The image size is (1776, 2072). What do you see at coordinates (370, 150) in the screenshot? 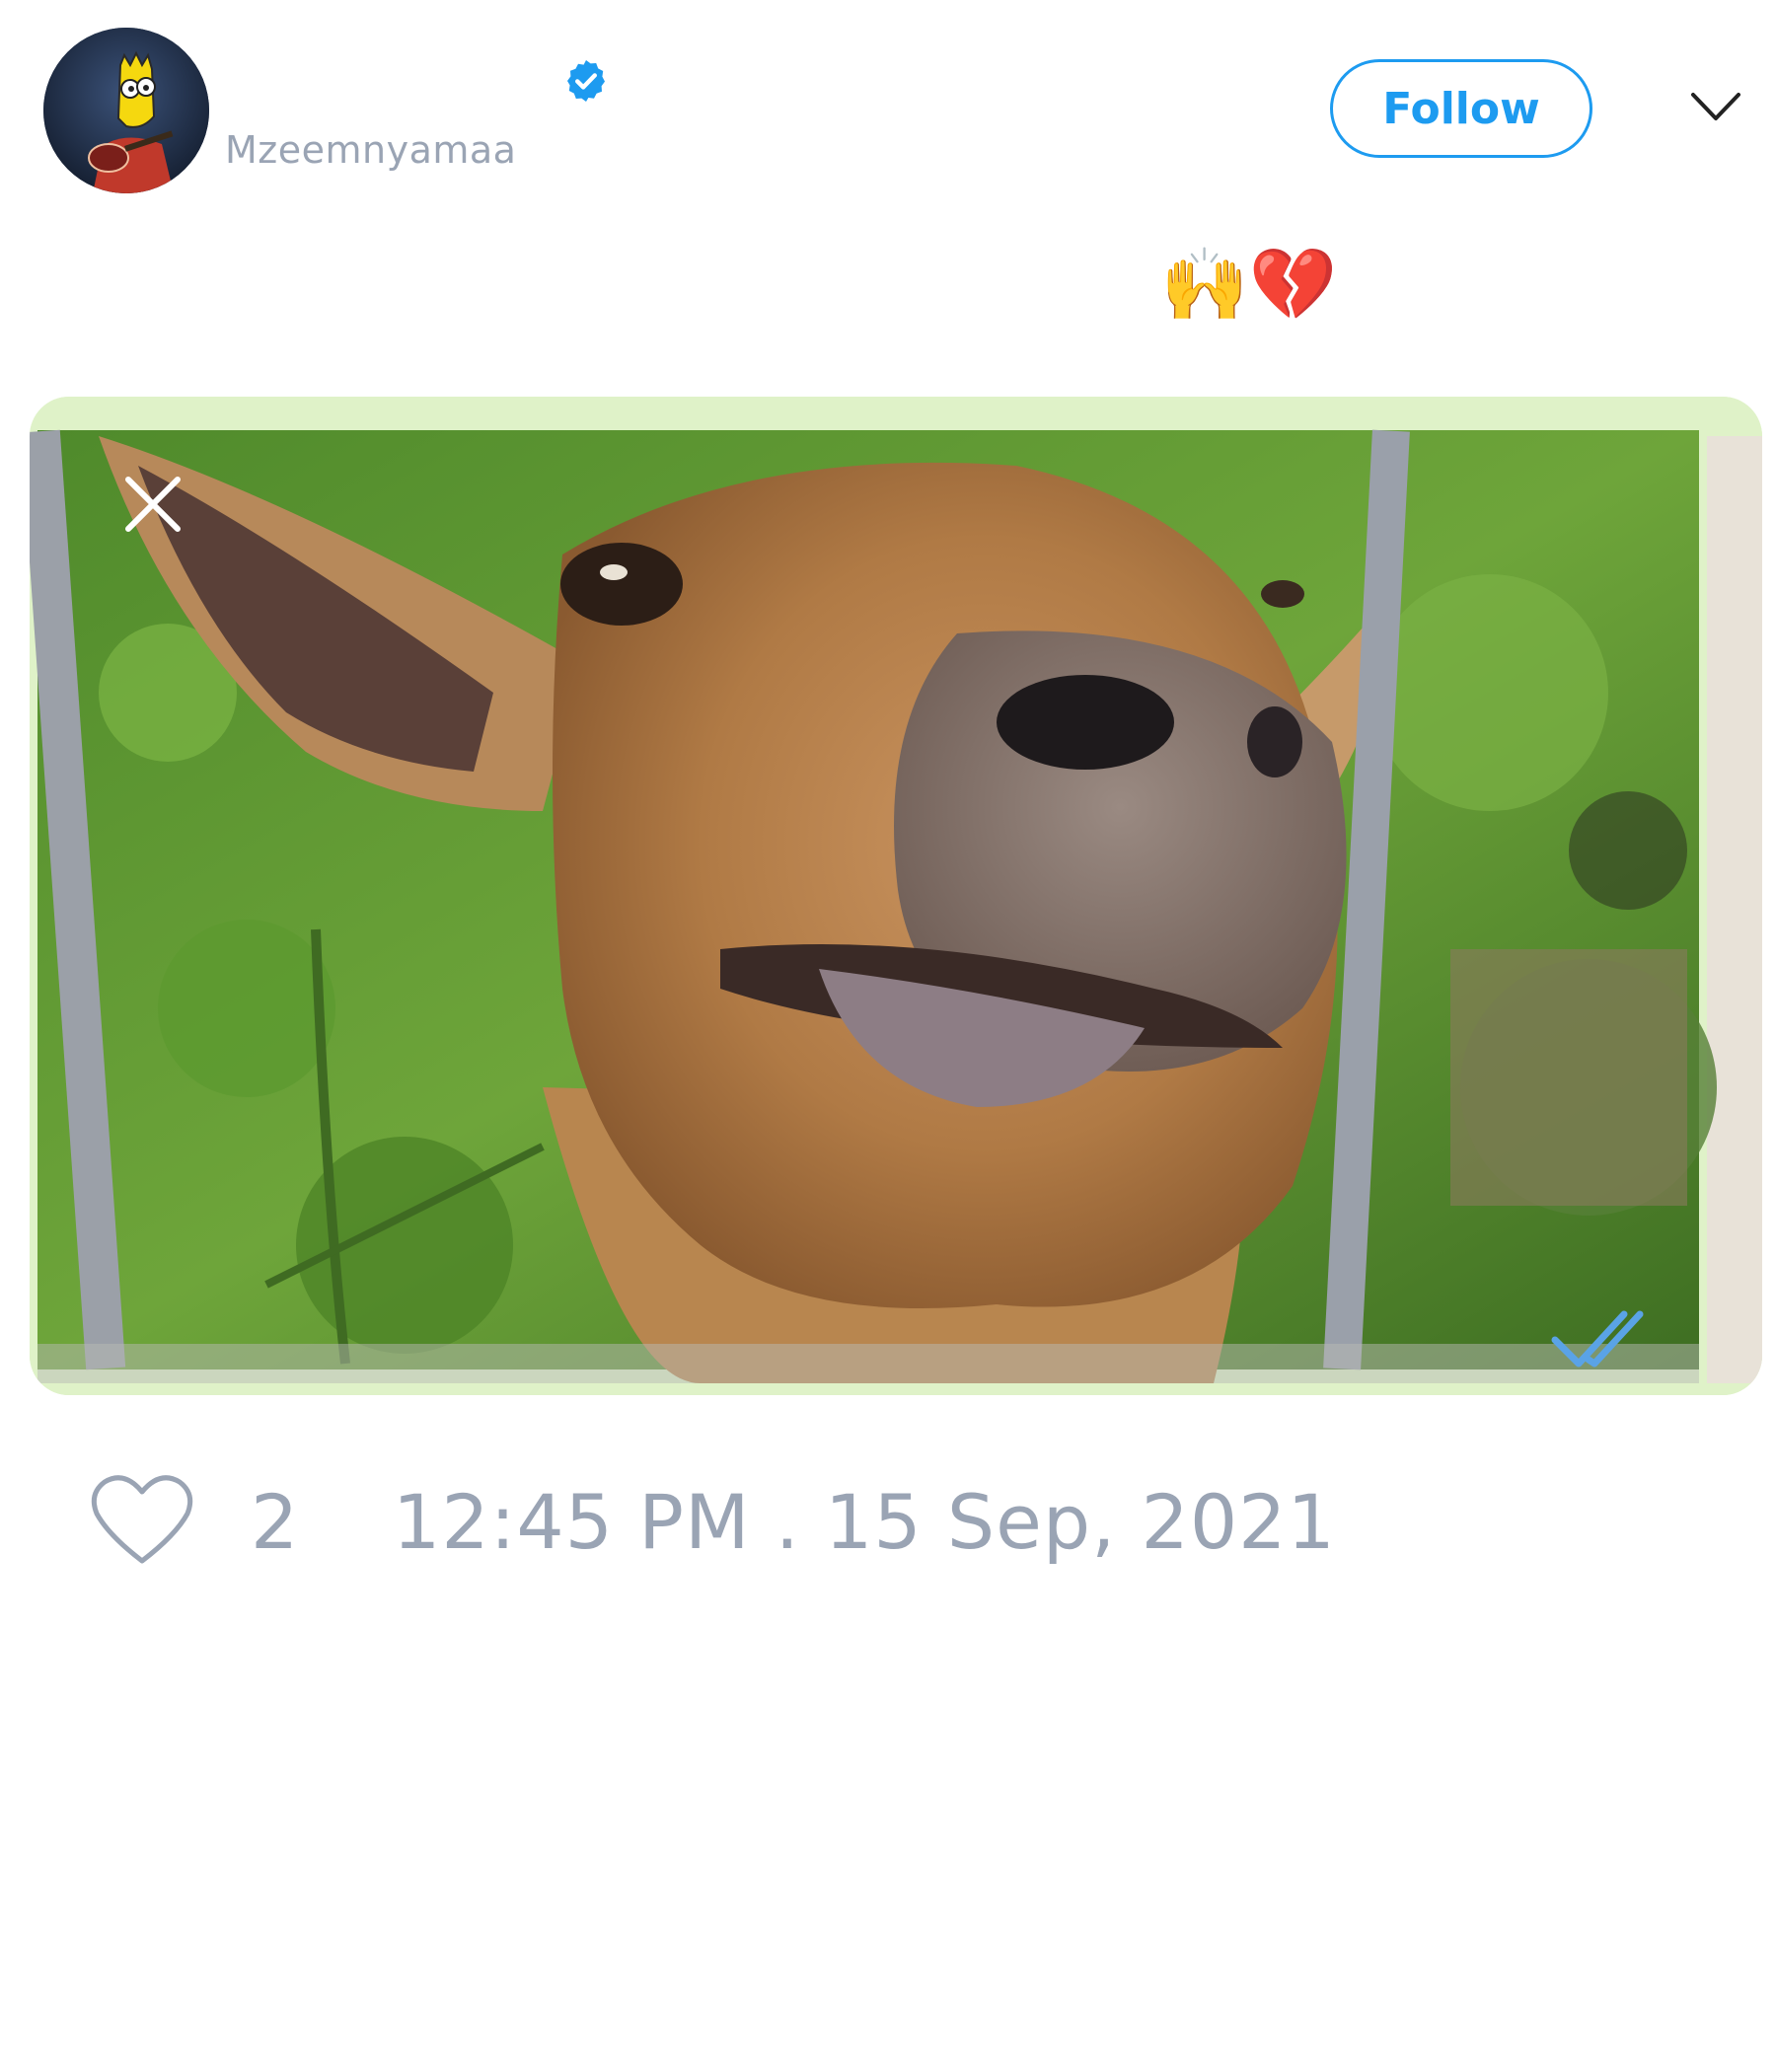
I see `user-handle: Mzeemnyamaa` at bounding box center [370, 150].